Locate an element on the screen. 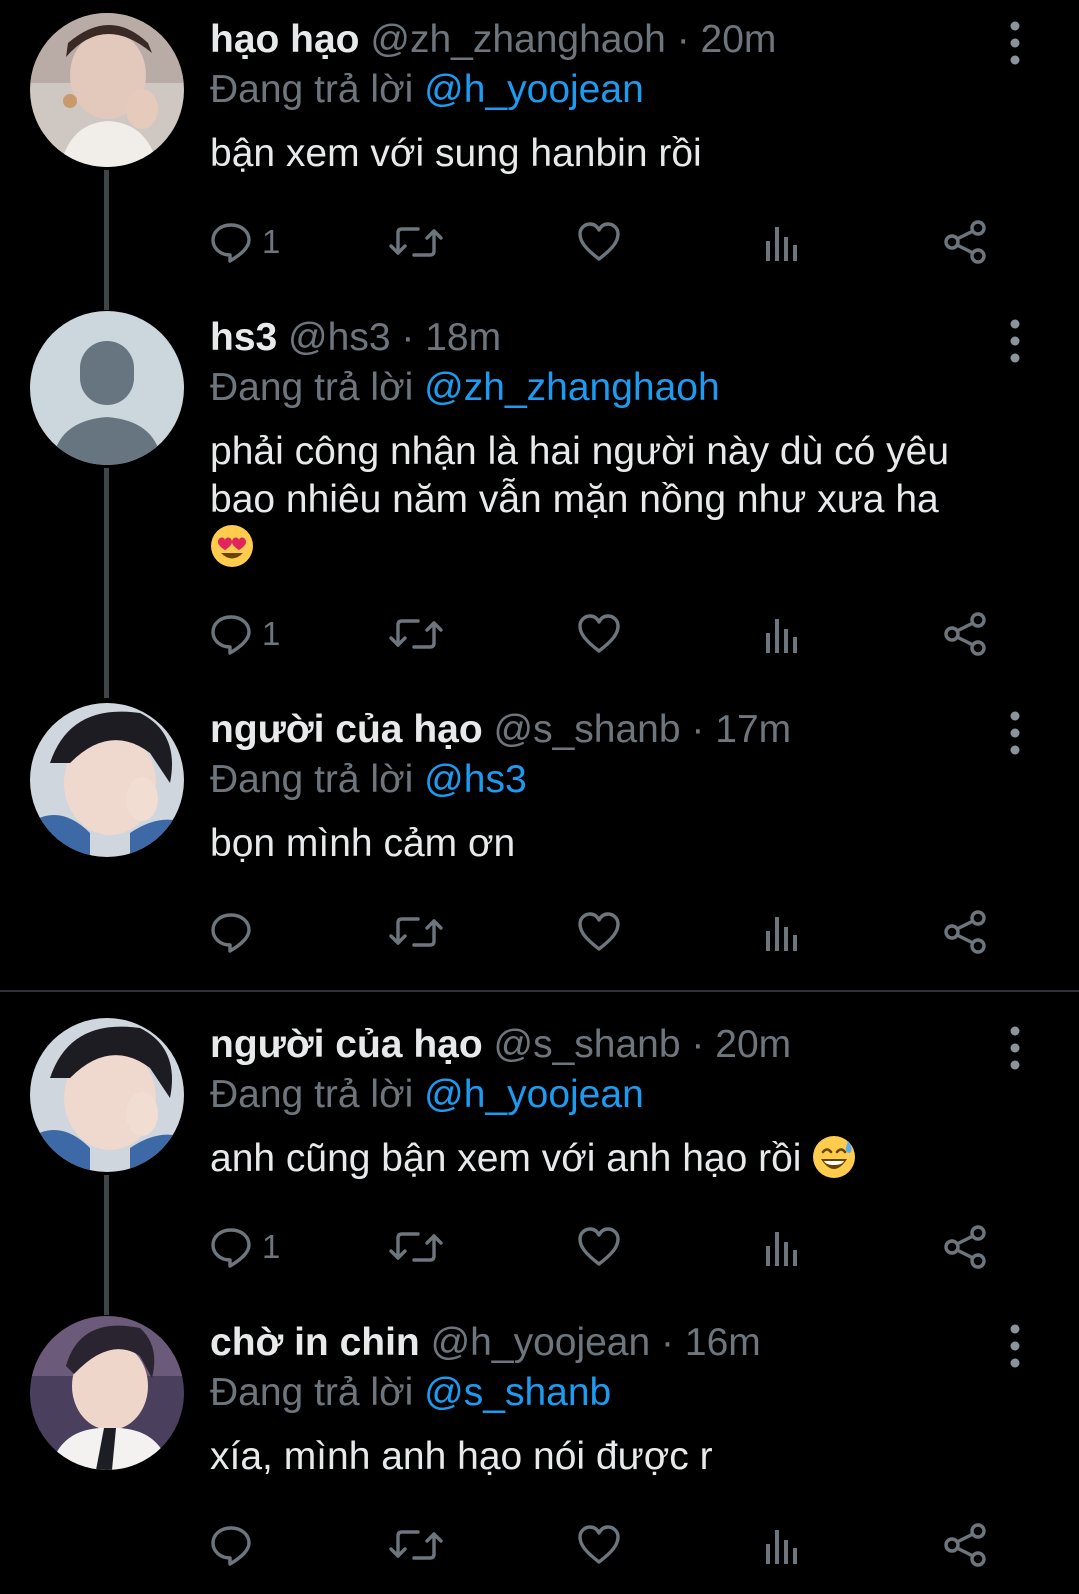  tweet-header: hs3 @hs3 · 18m is located at coordinates (355, 338).